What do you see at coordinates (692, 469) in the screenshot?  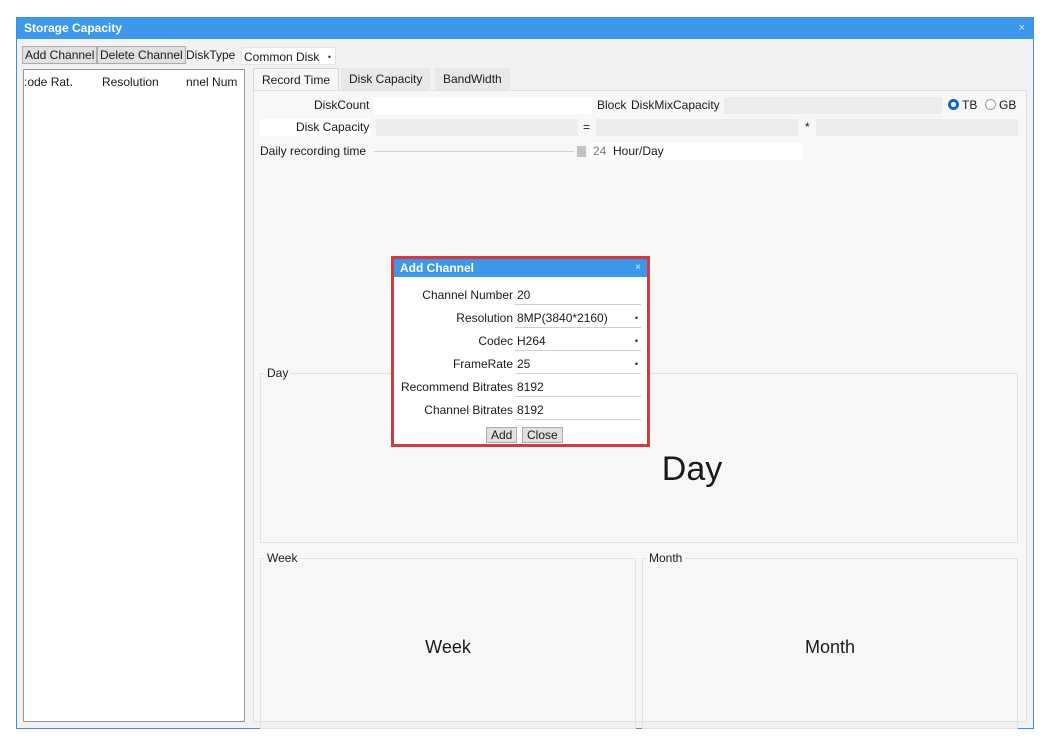 I see `day-chart-label: Day` at bounding box center [692, 469].